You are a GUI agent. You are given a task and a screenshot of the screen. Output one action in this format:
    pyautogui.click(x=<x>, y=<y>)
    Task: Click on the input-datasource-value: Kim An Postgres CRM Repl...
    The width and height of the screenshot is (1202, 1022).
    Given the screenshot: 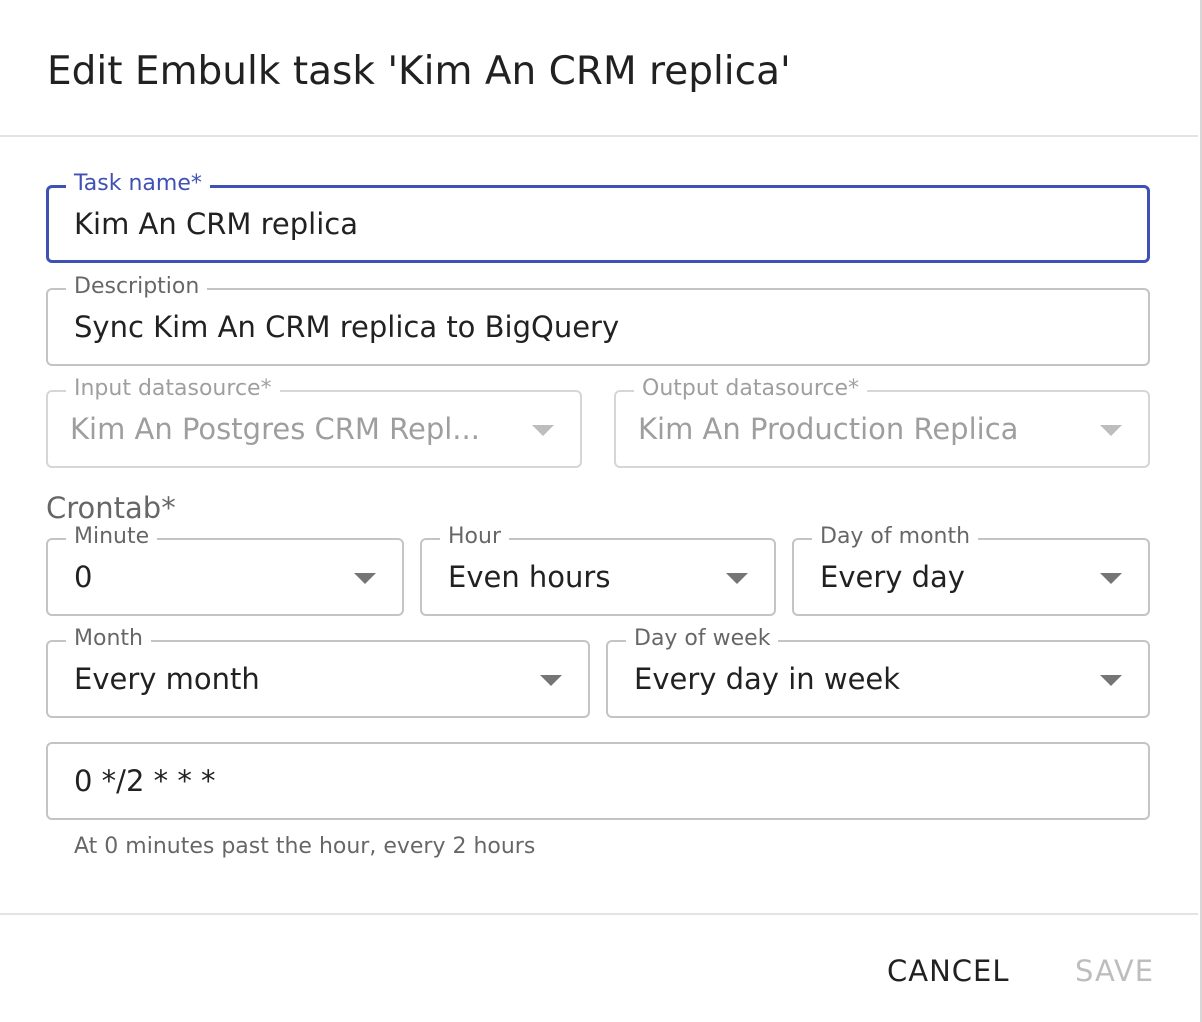 What is the action you would take?
    pyautogui.click(x=275, y=429)
    